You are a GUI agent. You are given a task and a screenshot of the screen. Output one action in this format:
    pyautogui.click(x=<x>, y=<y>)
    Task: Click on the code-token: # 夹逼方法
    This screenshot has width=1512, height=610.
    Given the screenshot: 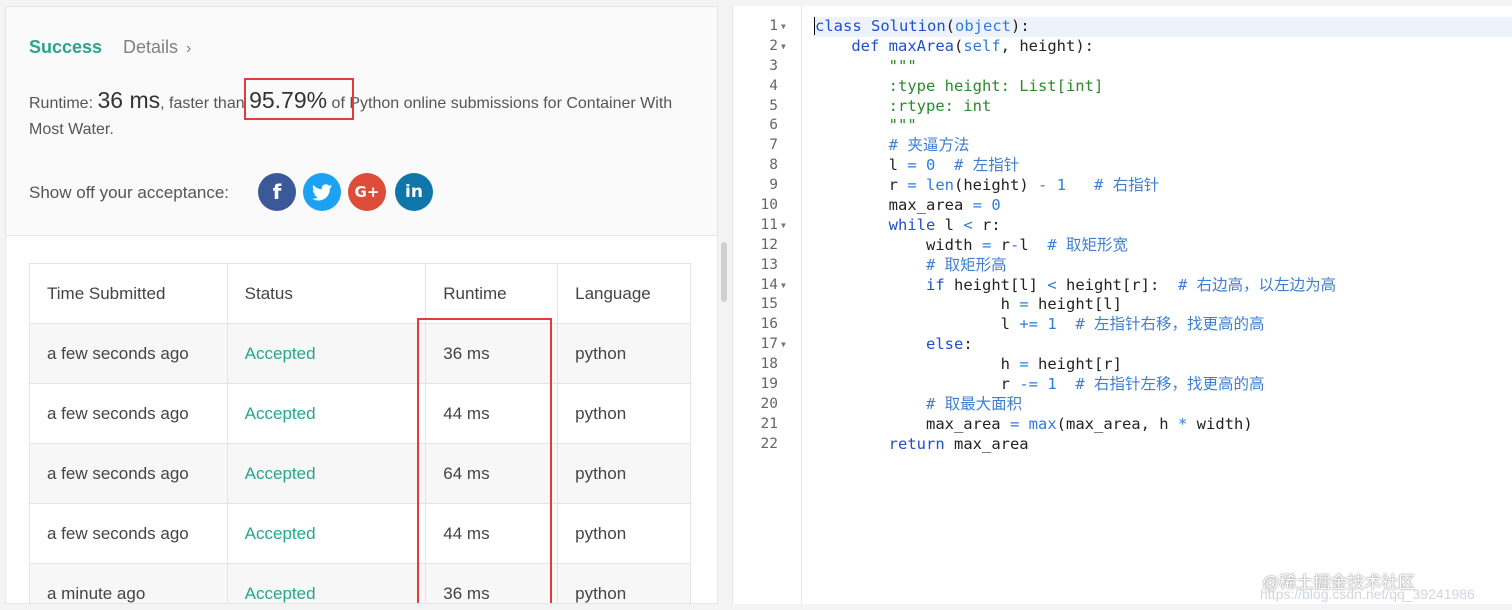 What is the action you would take?
    pyautogui.click(x=929, y=145)
    